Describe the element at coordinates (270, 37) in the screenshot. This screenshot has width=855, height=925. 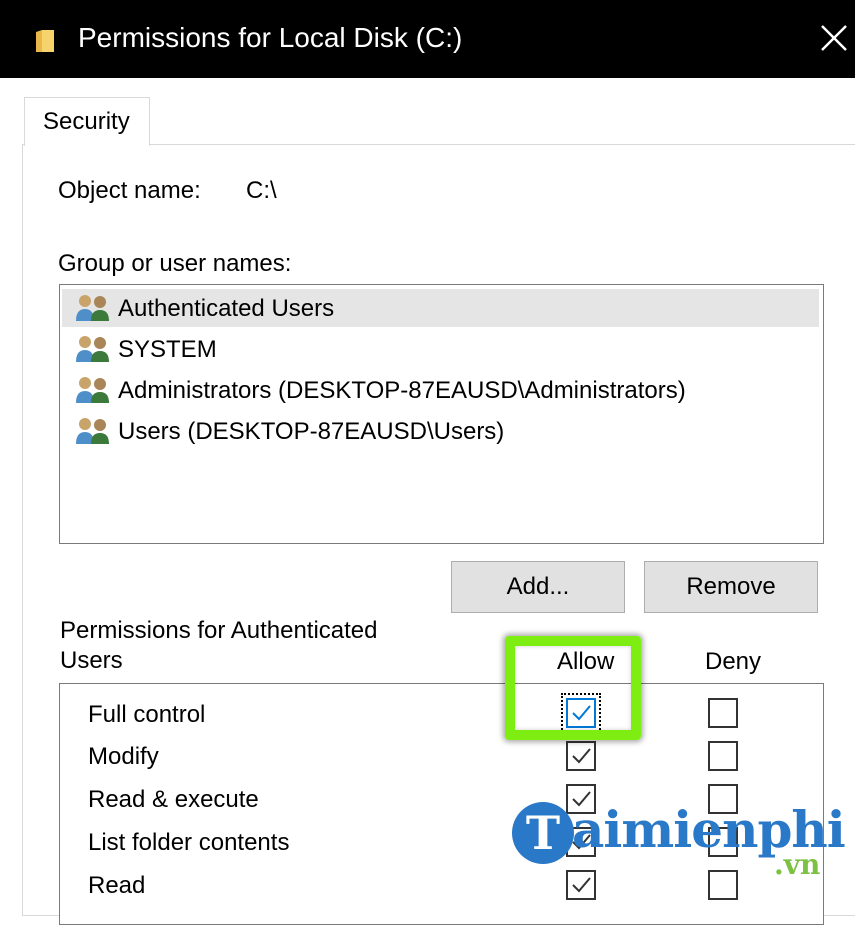
I see `window-title: Permissions for Local Disk (C:)` at that location.